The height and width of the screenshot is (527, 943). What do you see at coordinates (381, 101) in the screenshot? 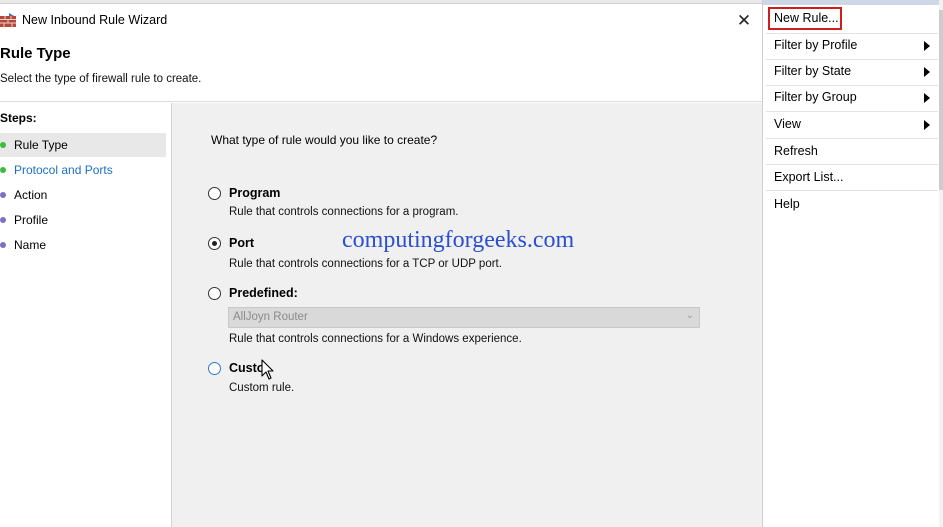
I see `header-divider` at bounding box center [381, 101].